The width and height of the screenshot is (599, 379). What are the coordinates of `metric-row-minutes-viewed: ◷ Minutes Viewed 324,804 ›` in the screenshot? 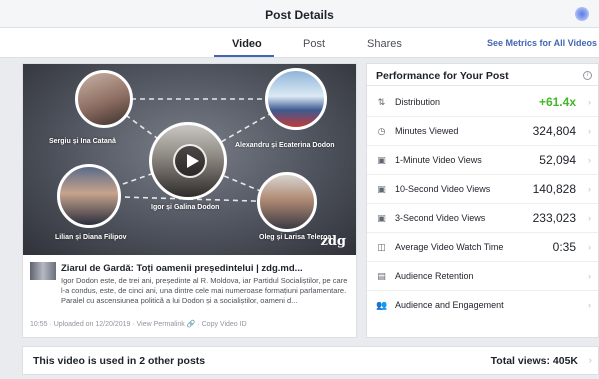 It's located at (482, 131).